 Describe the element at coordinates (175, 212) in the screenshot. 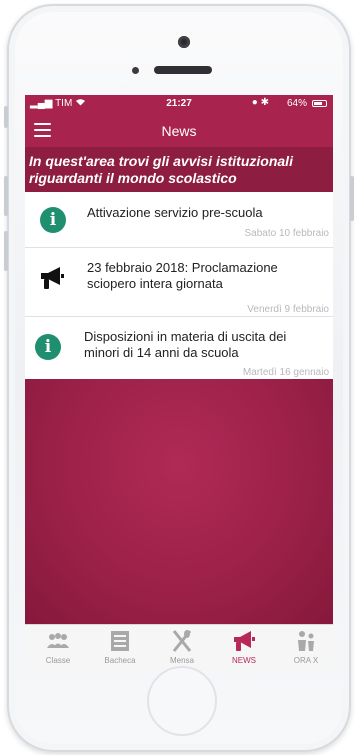

I see `news-title: Attivazione servizio pre-scuola` at that location.